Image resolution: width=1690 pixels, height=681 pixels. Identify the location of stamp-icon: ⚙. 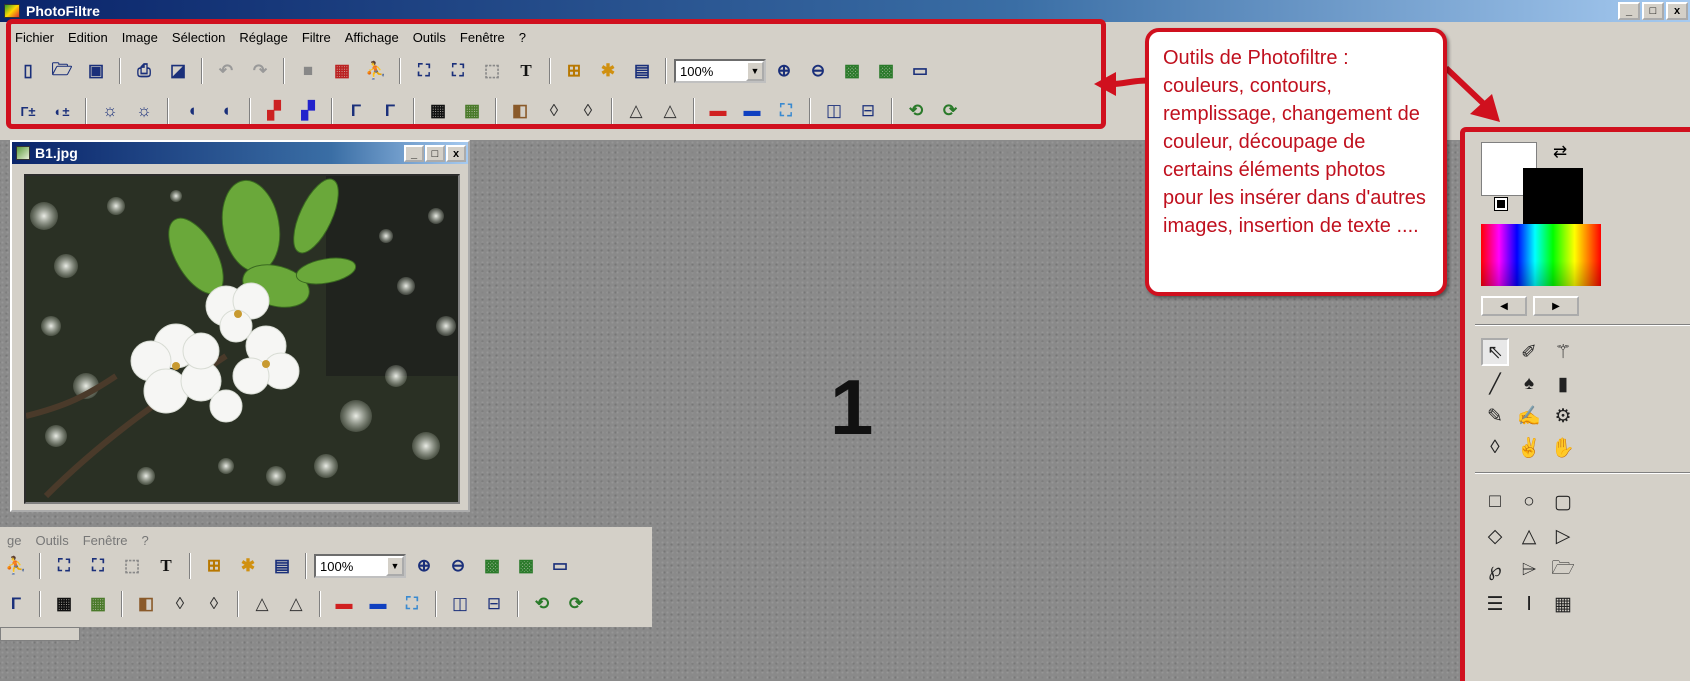
(1563, 416).